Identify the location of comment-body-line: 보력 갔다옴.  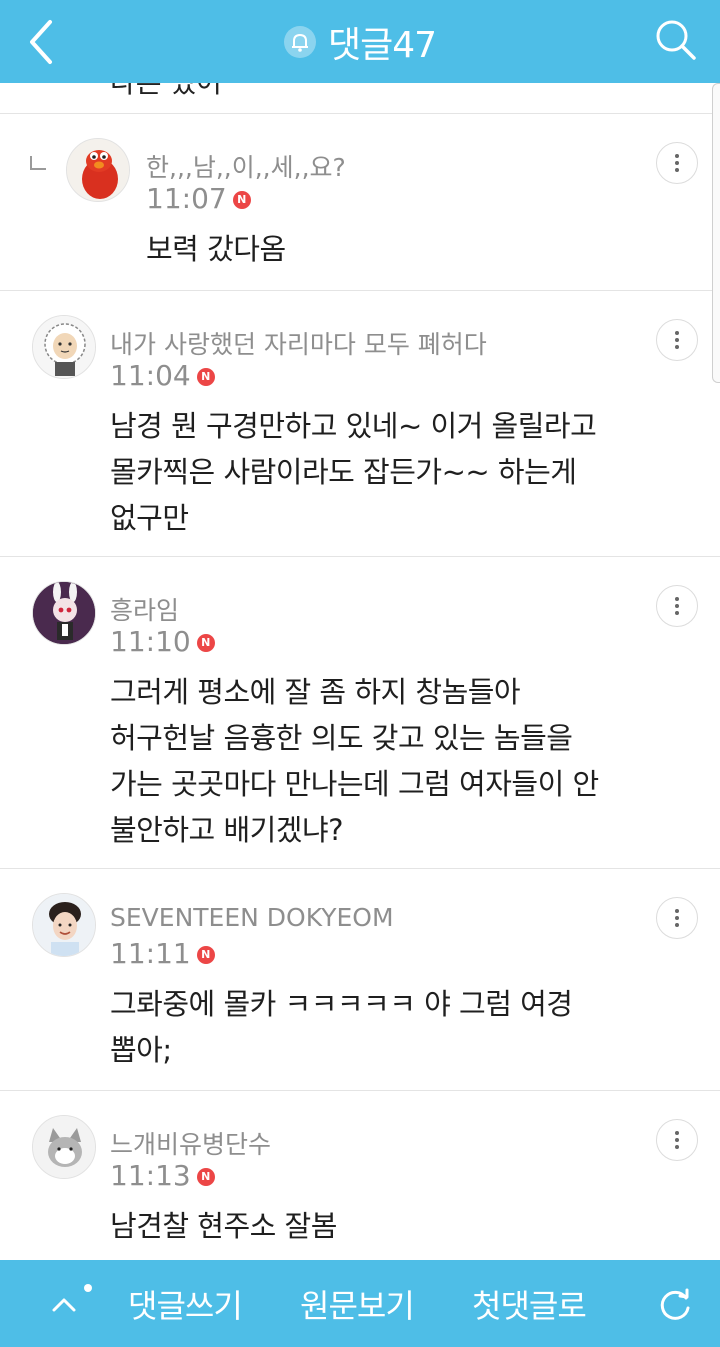
(216, 249).